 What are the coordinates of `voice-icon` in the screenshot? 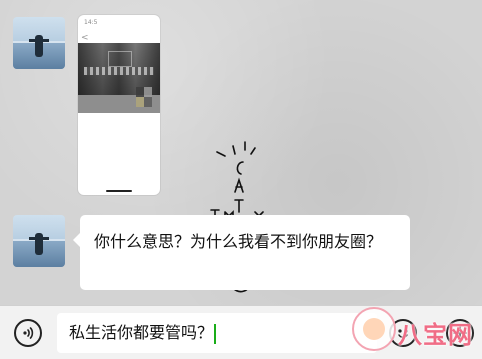 It's located at (28, 333).